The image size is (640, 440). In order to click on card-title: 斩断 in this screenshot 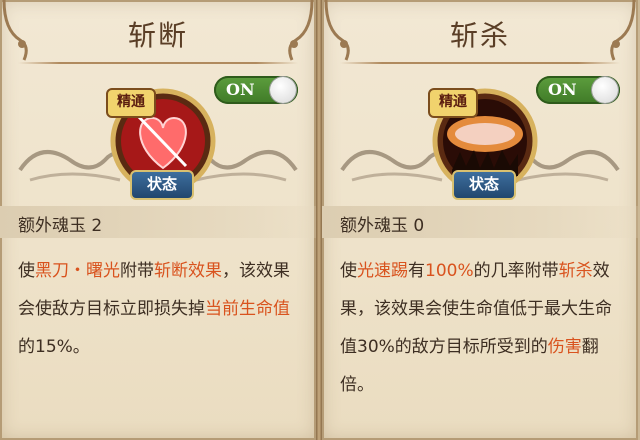, I will do `click(157, 35)`.